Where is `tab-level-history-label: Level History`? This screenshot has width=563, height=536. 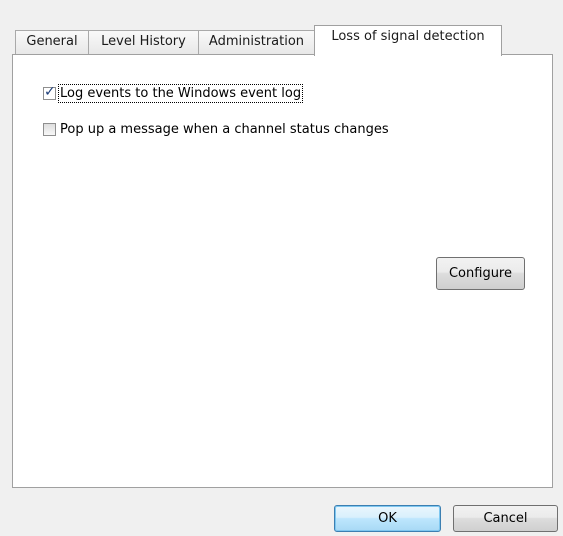 tab-level-history-label: Level History is located at coordinates (143, 41).